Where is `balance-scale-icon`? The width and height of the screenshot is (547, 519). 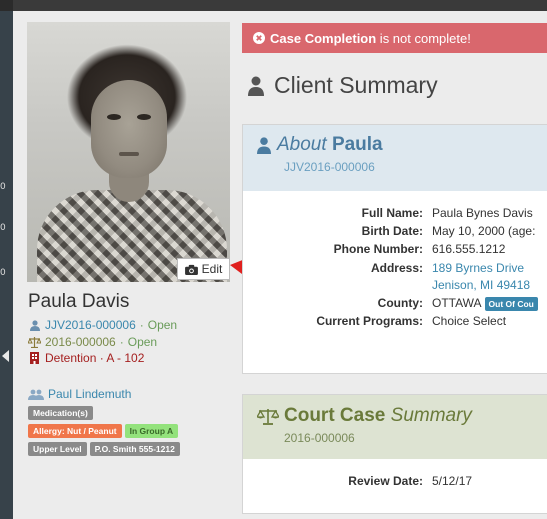 balance-scale-icon is located at coordinates (268, 416).